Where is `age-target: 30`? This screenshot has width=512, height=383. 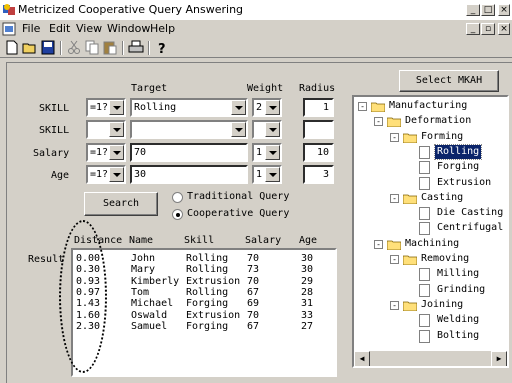
age-target: 30 is located at coordinates (189, 174).